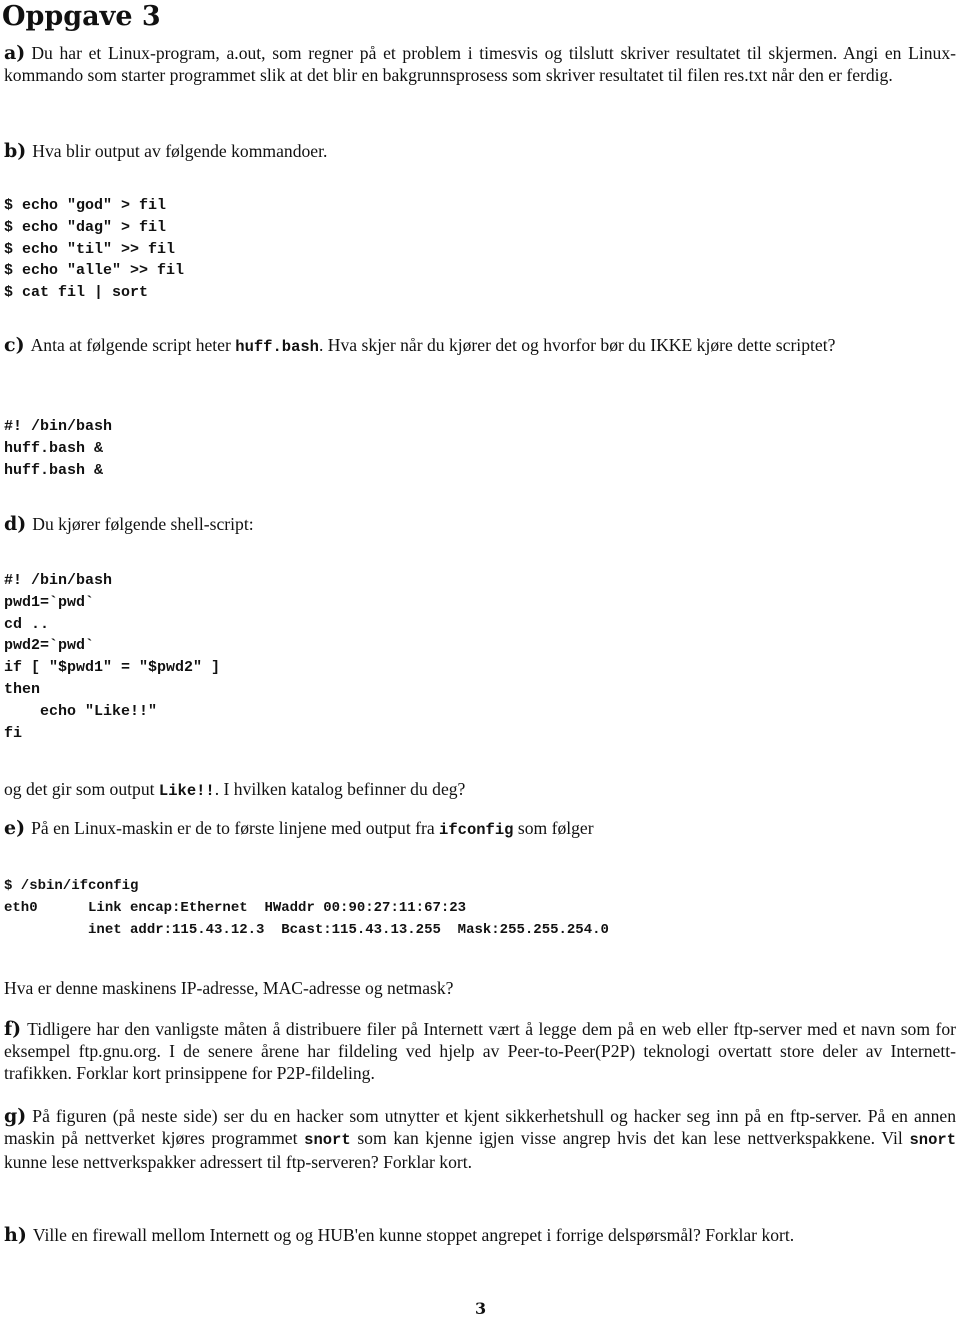 This screenshot has width=960, height=1322. I want to click on question-e-label: e), so click(15, 828).